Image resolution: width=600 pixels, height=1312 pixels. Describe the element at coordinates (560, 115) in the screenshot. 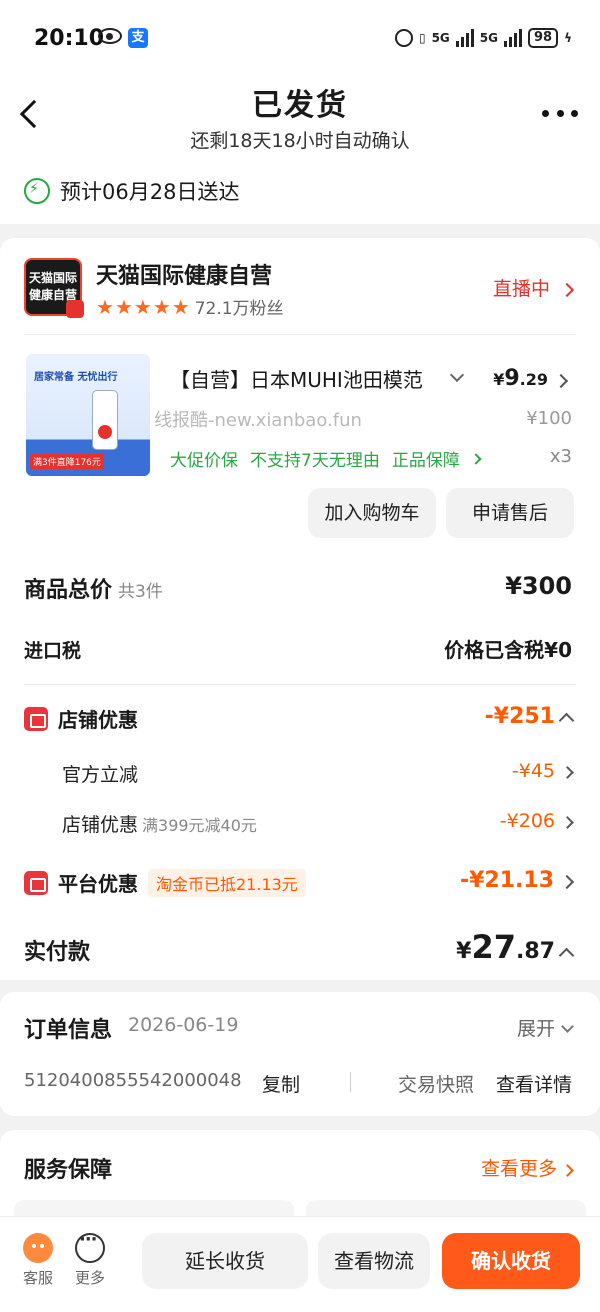

I see `more-options-icon` at that location.